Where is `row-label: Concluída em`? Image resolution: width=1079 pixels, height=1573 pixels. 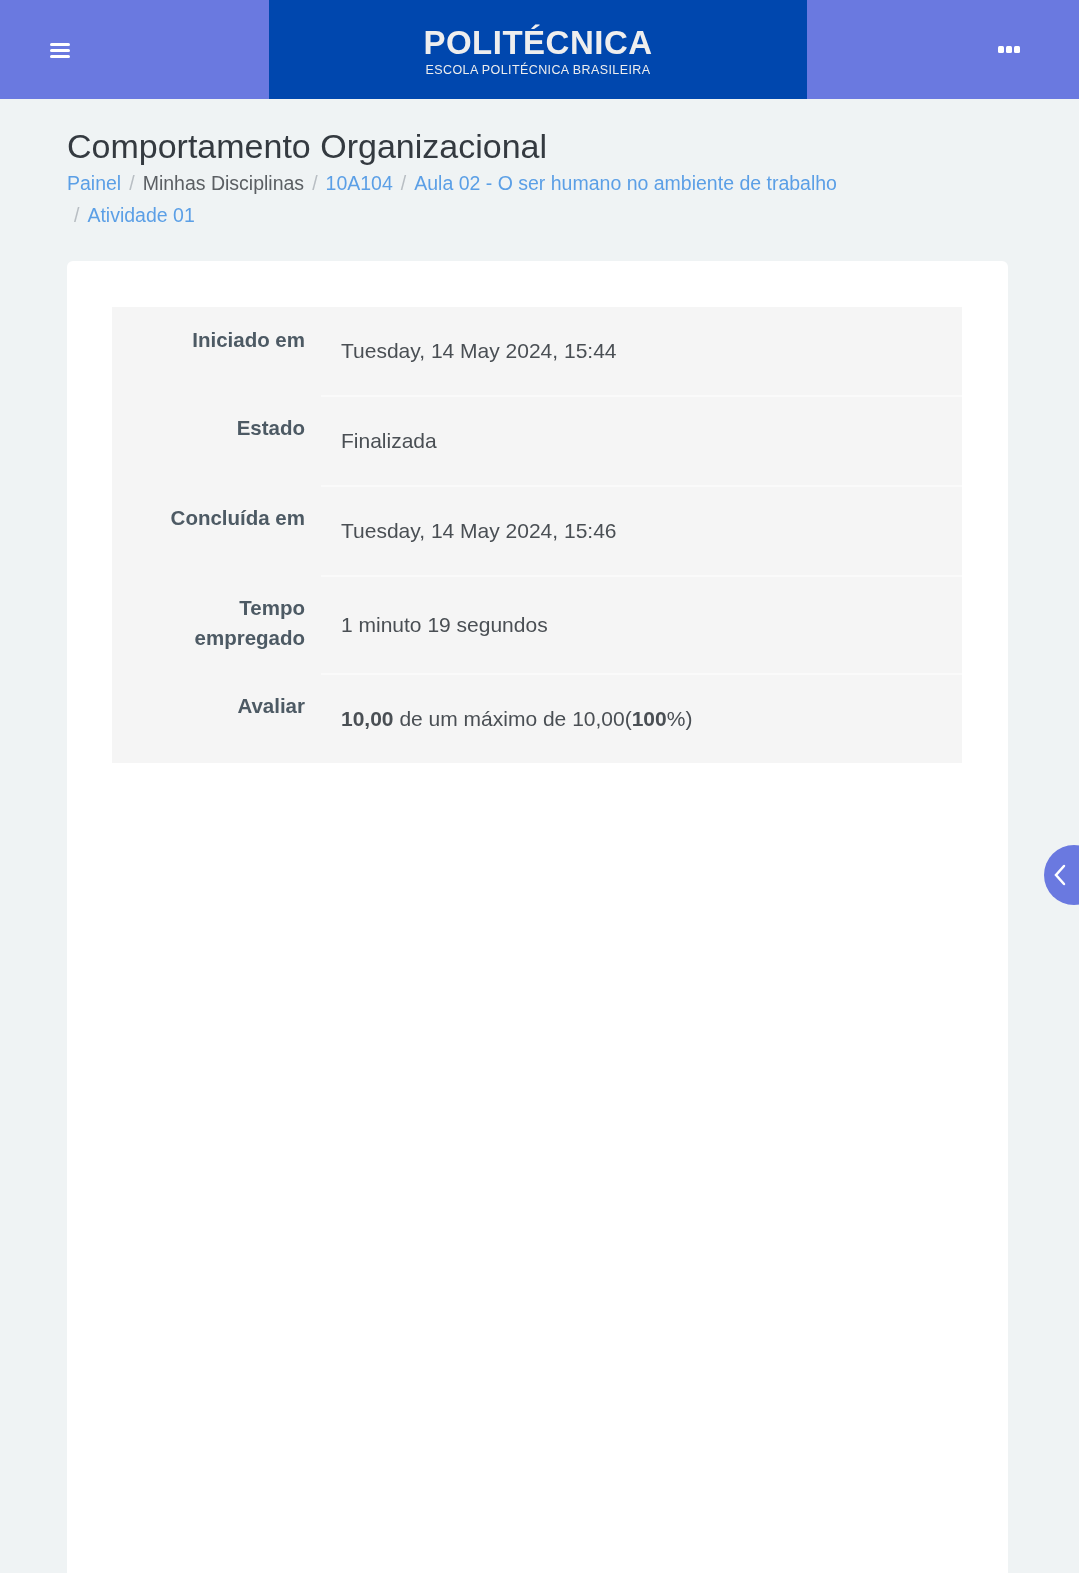 row-label: Concluída em is located at coordinates (216, 530).